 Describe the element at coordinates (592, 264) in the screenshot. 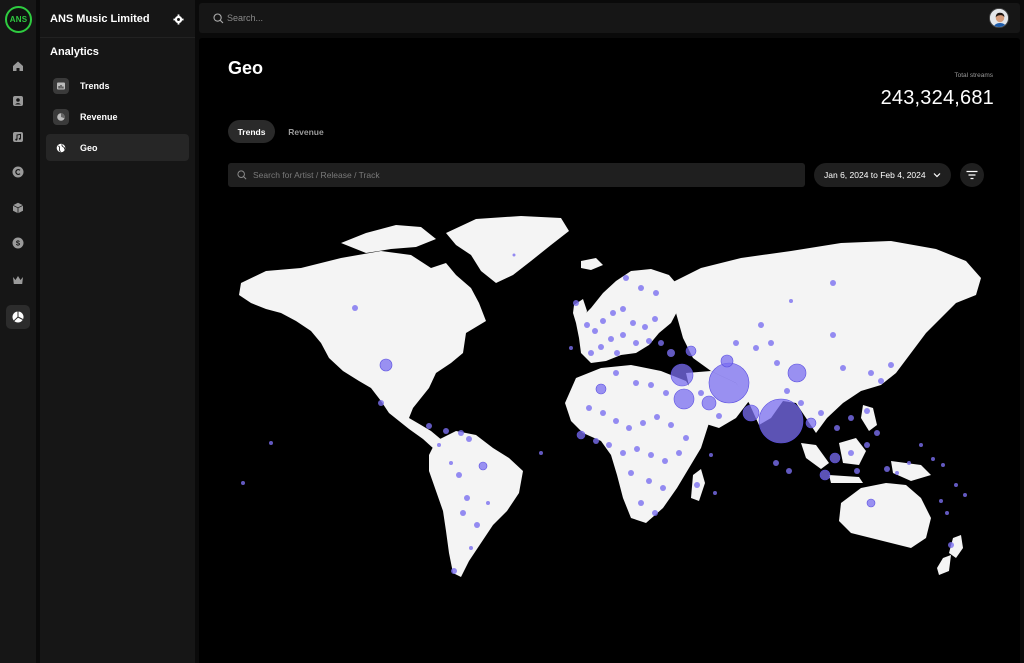

I see `iceland` at that location.